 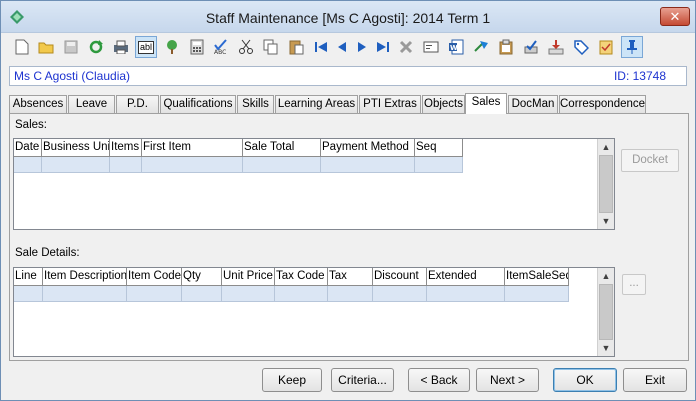 I want to click on clipboard-icon, so click(x=506, y=47).